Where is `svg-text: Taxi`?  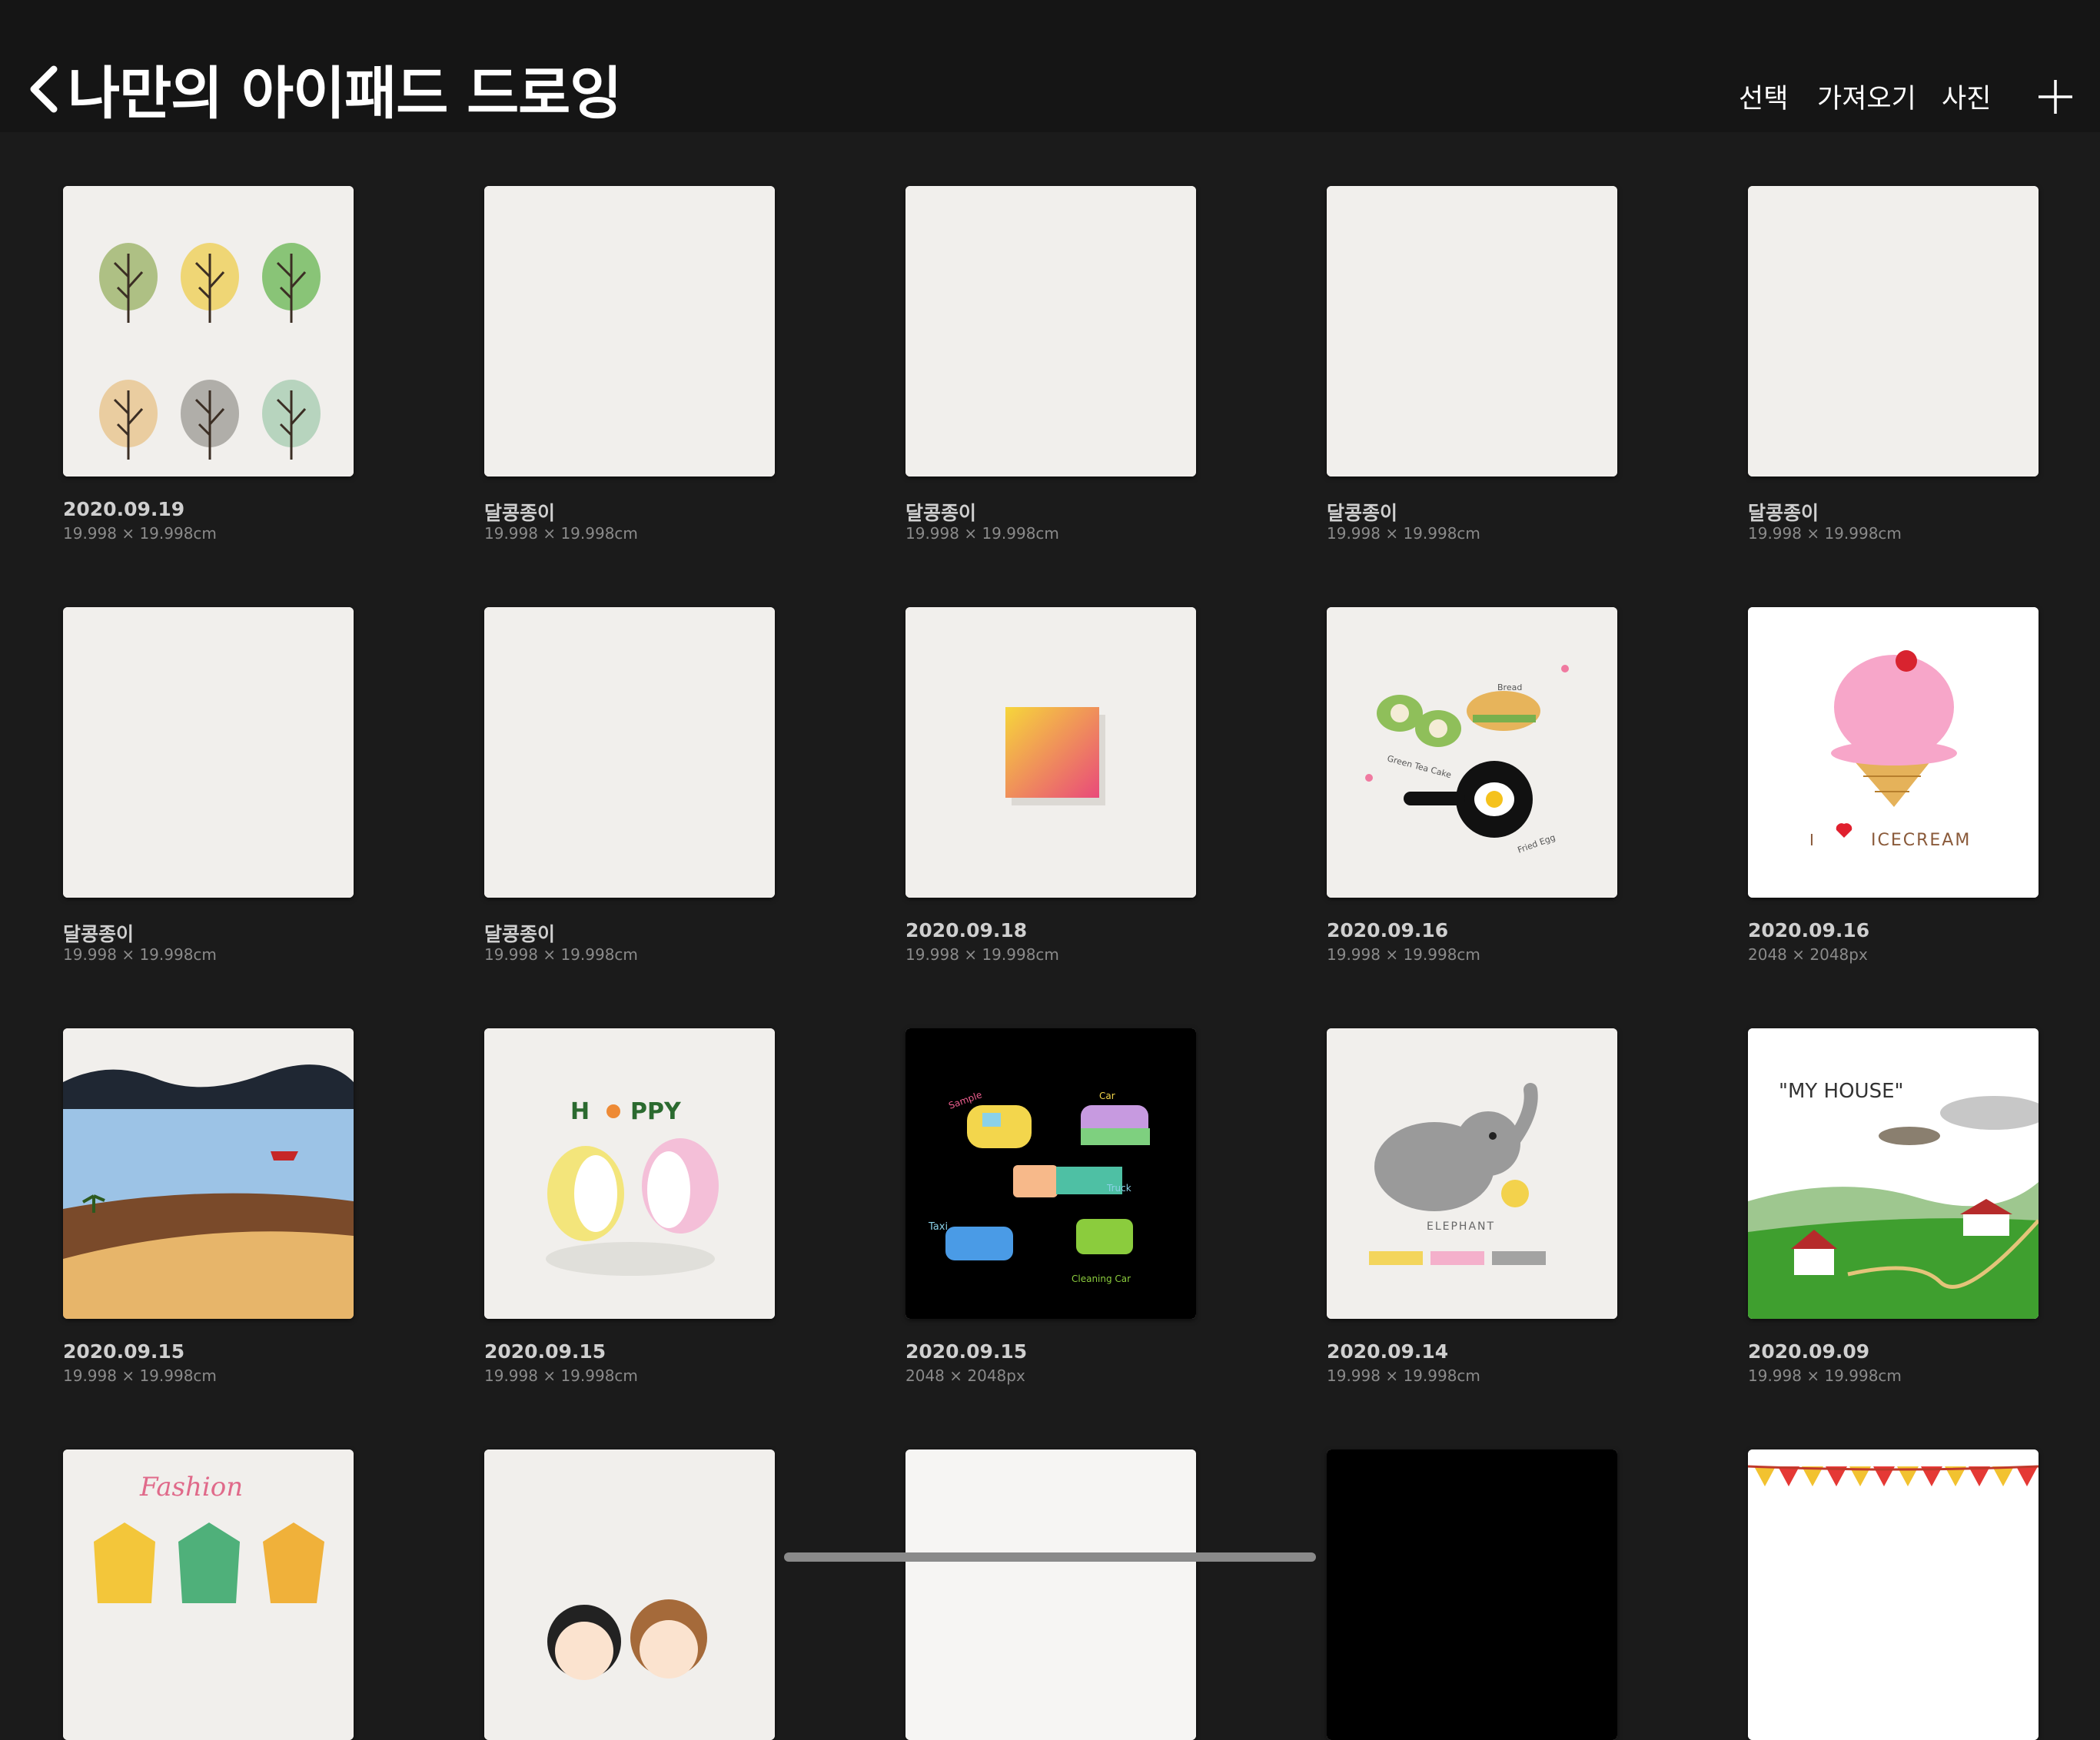 svg-text: Taxi is located at coordinates (938, 1227).